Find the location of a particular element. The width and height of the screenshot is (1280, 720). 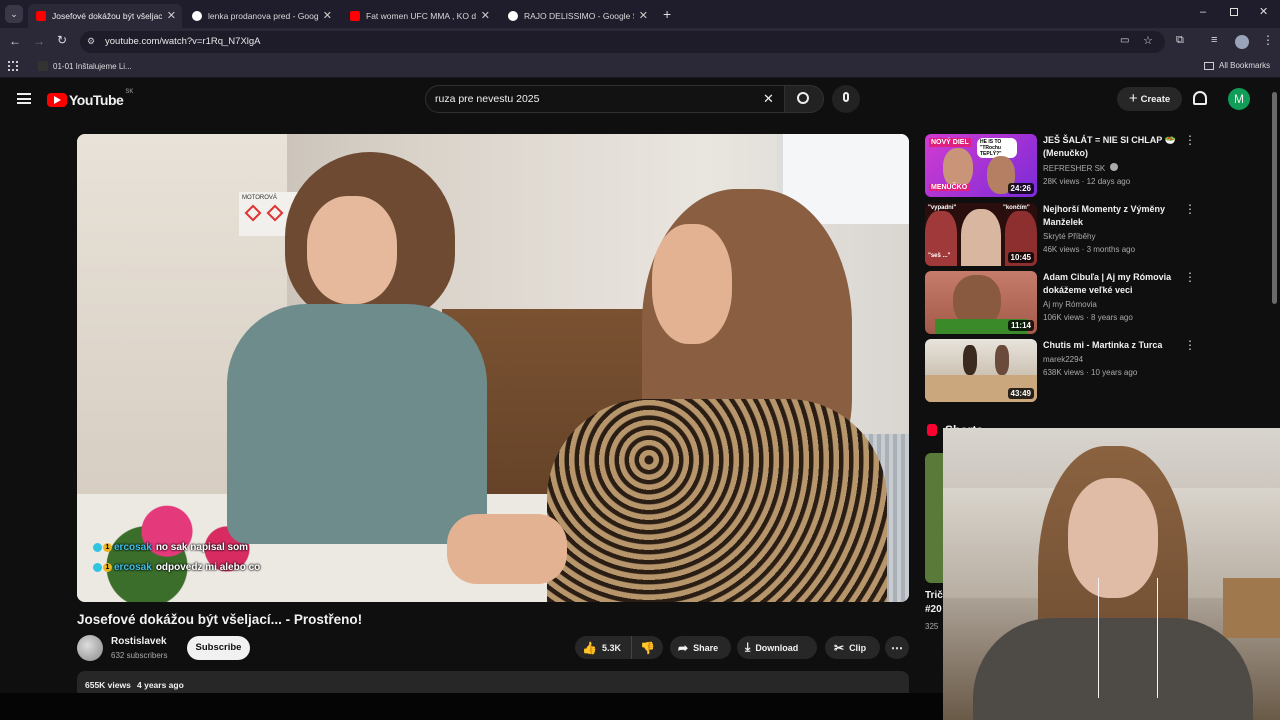

recommendation-title: Nejhorší Momenty z Výměny Manželek is located at coordinates (1110, 216).